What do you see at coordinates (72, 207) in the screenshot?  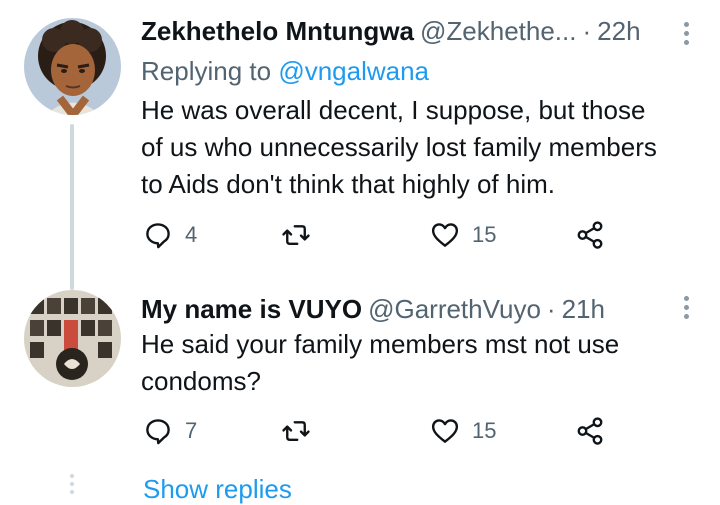 I see `thread-line` at bounding box center [72, 207].